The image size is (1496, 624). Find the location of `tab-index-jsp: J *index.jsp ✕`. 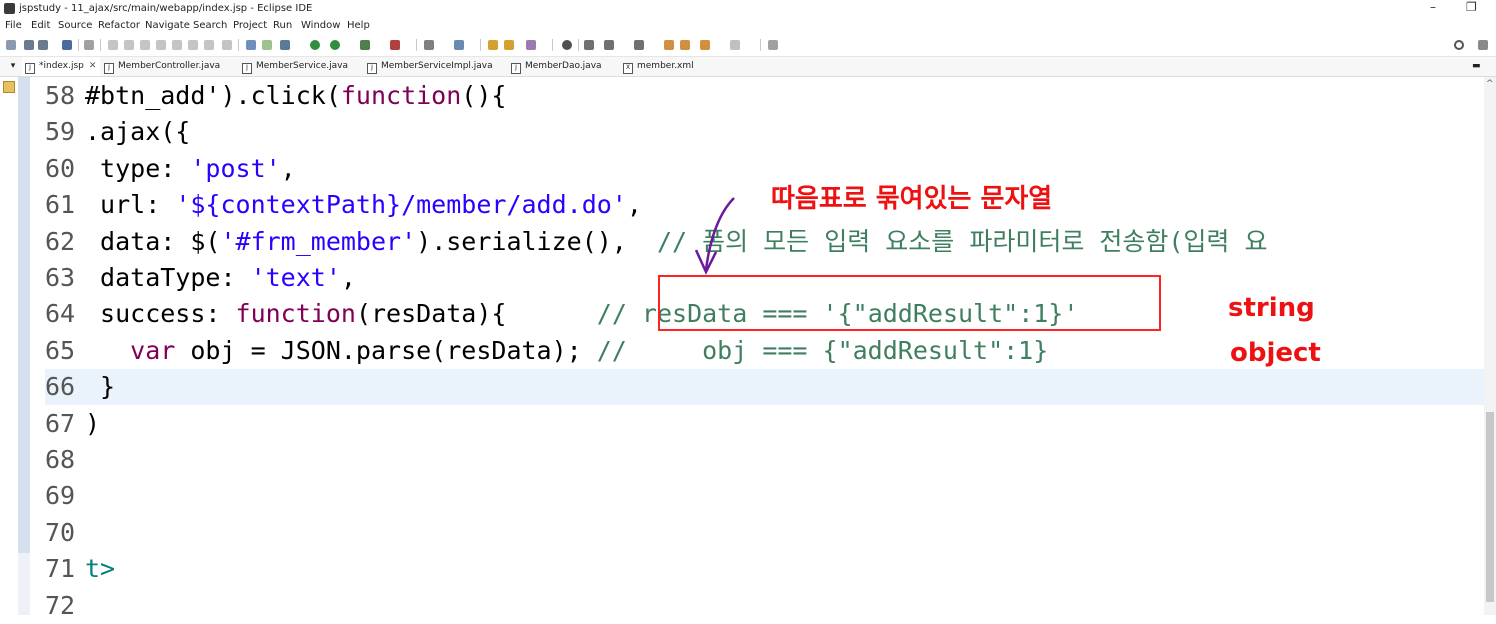

tab-index-jsp: J *index.jsp ✕ is located at coordinates (61, 66).